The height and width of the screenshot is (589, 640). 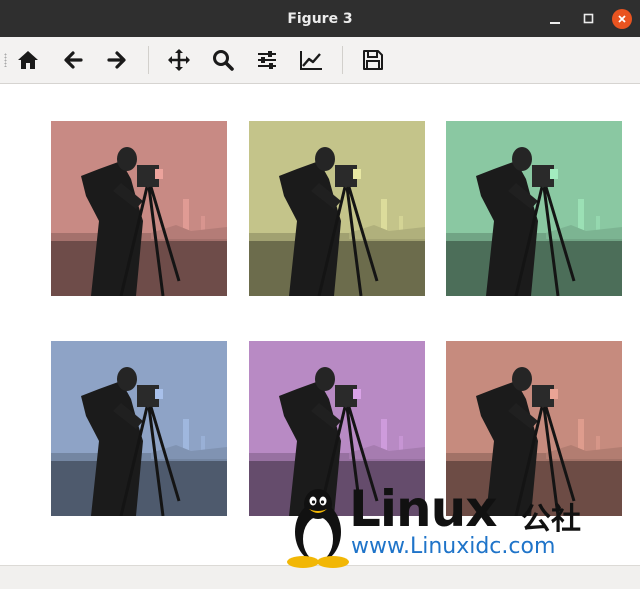 I want to click on move-icon, so click(x=179, y=60).